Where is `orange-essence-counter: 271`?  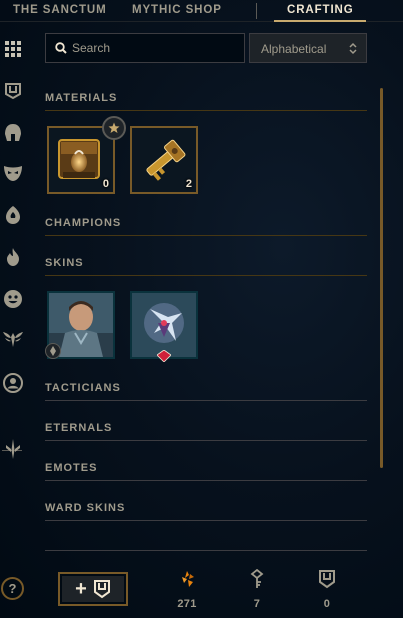 orange-essence-counter: 271 is located at coordinates (187, 591).